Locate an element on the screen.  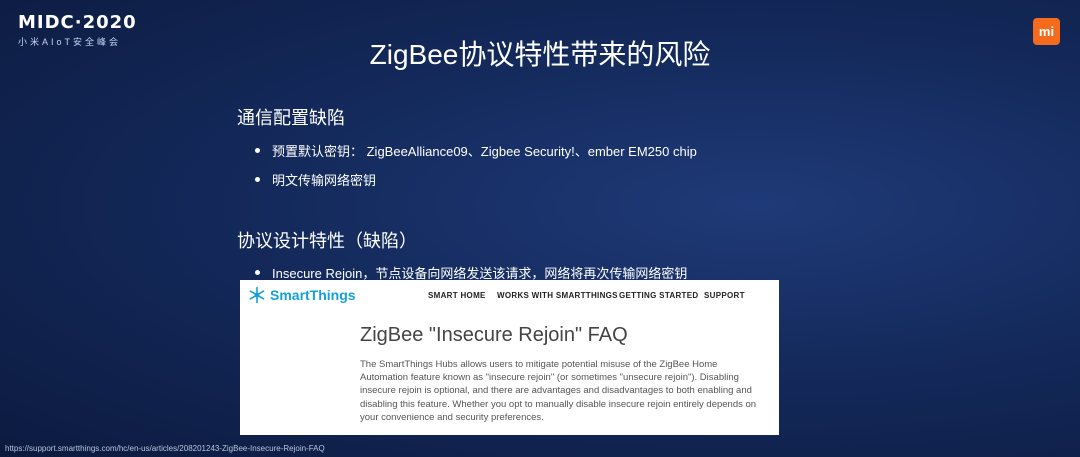
smartthings-logo: SmartThings is located at coordinates (302, 295).